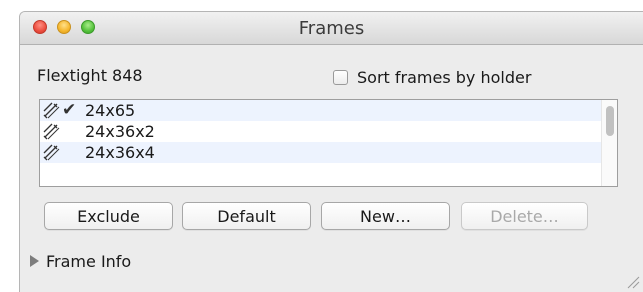  Describe the element at coordinates (69, 110) in the screenshot. I see `checkmark-icon: ✔` at that location.